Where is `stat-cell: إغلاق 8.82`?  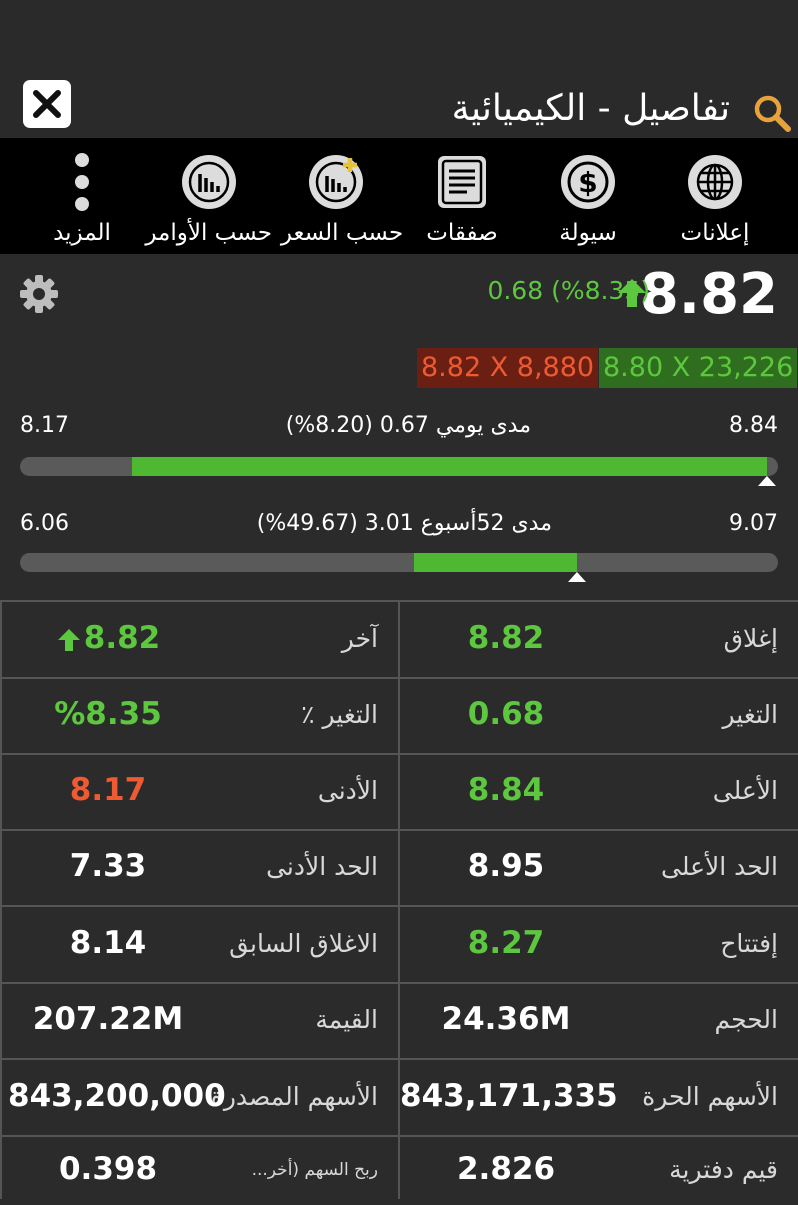
stat-cell: إغلاق 8.82 is located at coordinates (599, 639).